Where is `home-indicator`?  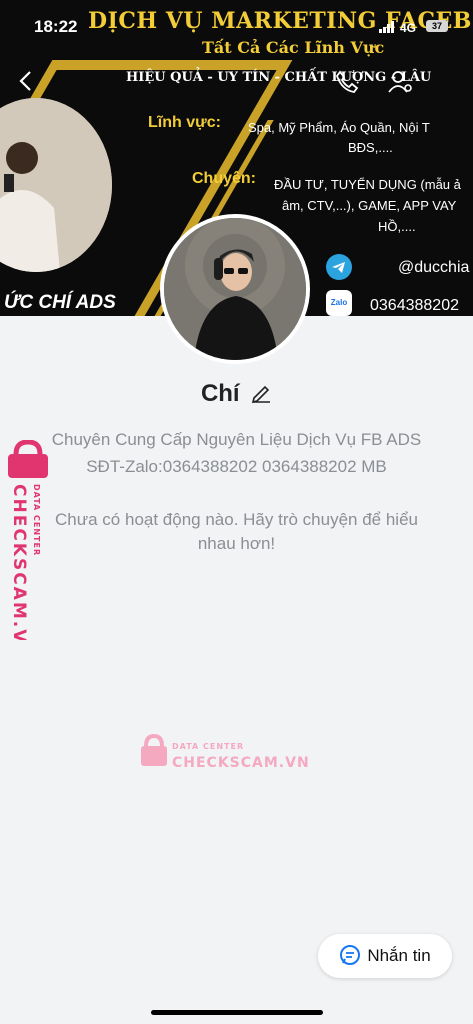
home-indicator is located at coordinates (237, 1012).